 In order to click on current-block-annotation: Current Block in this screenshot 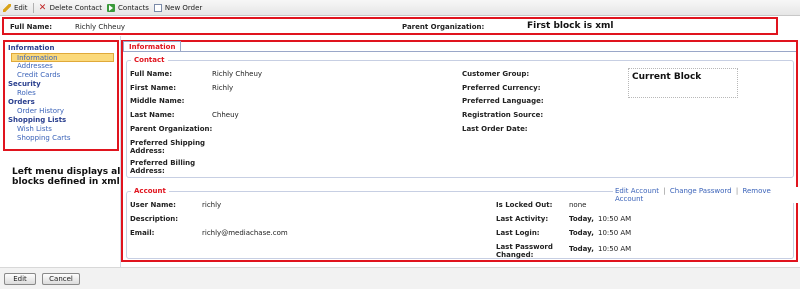, I will do `click(667, 77)`.